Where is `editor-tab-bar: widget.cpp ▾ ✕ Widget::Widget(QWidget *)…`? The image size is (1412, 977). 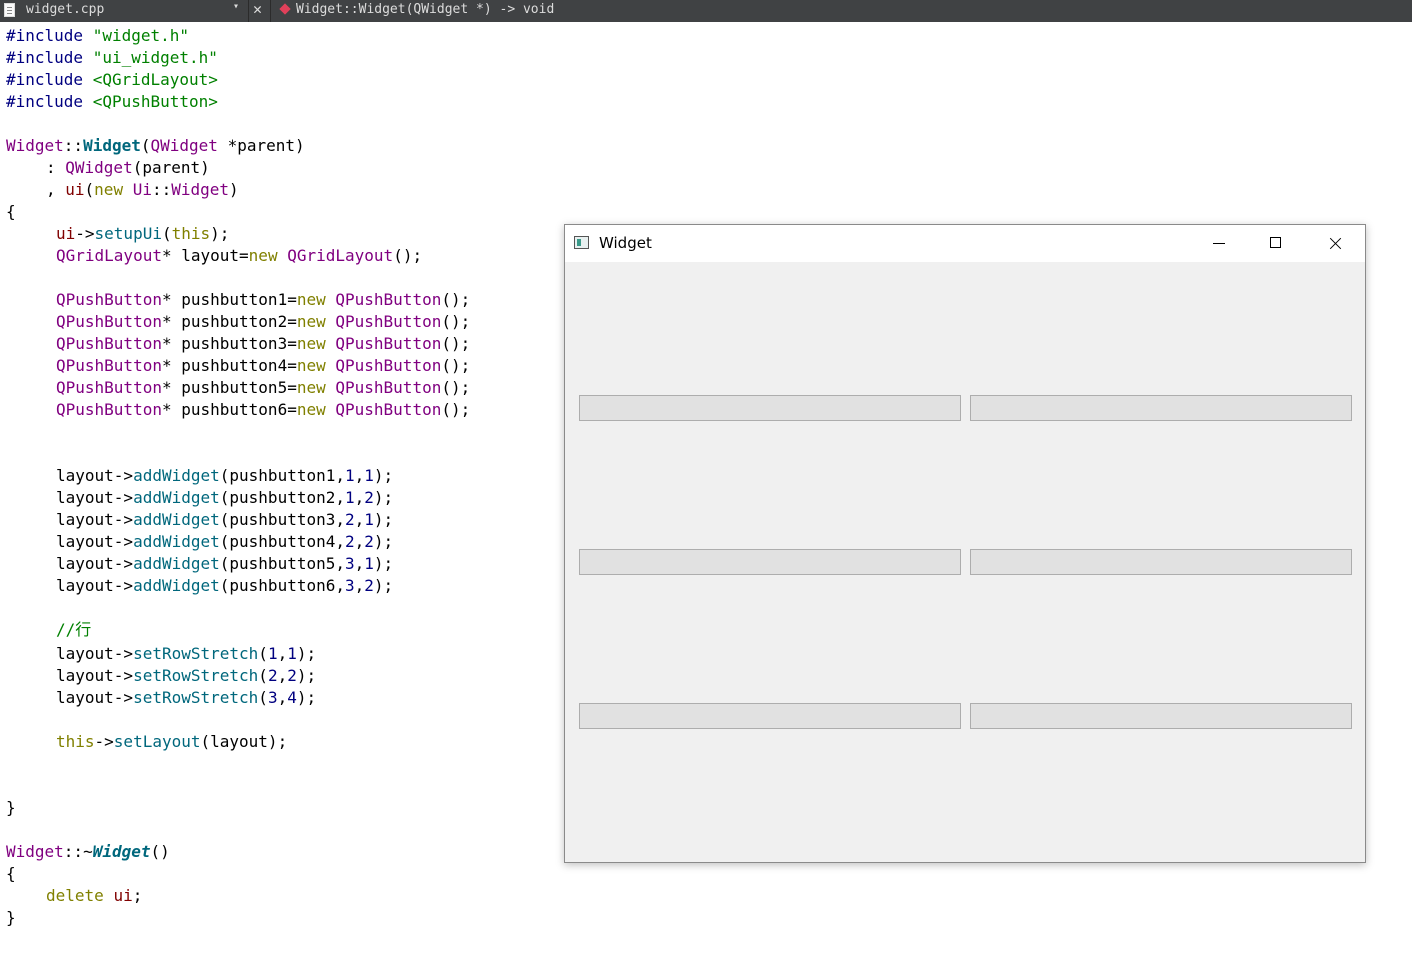
editor-tab-bar: widget.cpp ▾ ✕ Widget::Widget(QWidget *)… is located at coordinates (706, 11).